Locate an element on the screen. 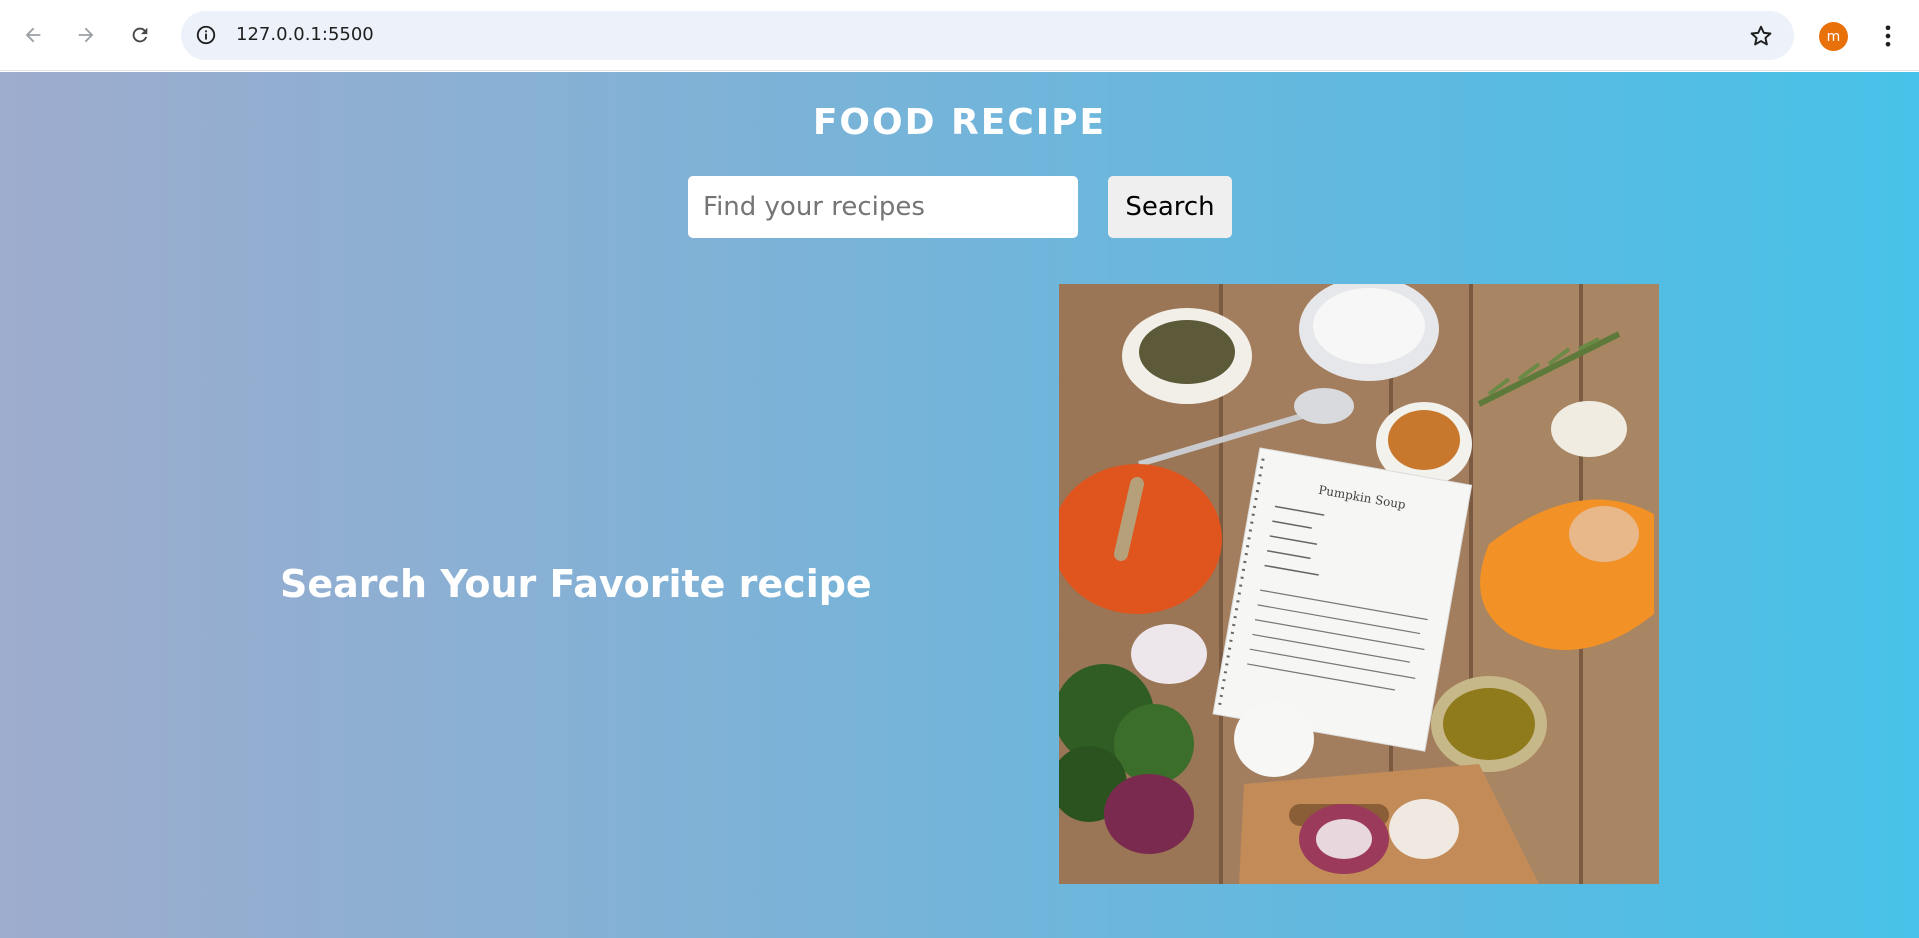 The image size is (1919, 938). kebab-menu-icon is located at coordinates (1888, 36).